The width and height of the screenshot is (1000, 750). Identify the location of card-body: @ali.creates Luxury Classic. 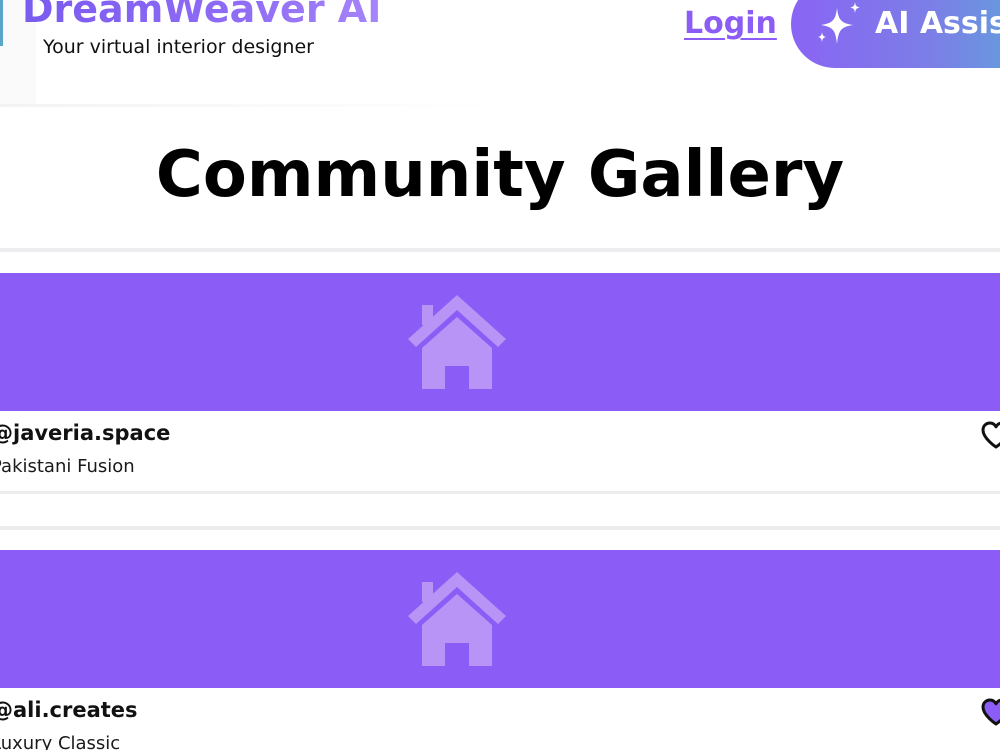
(500, 719).